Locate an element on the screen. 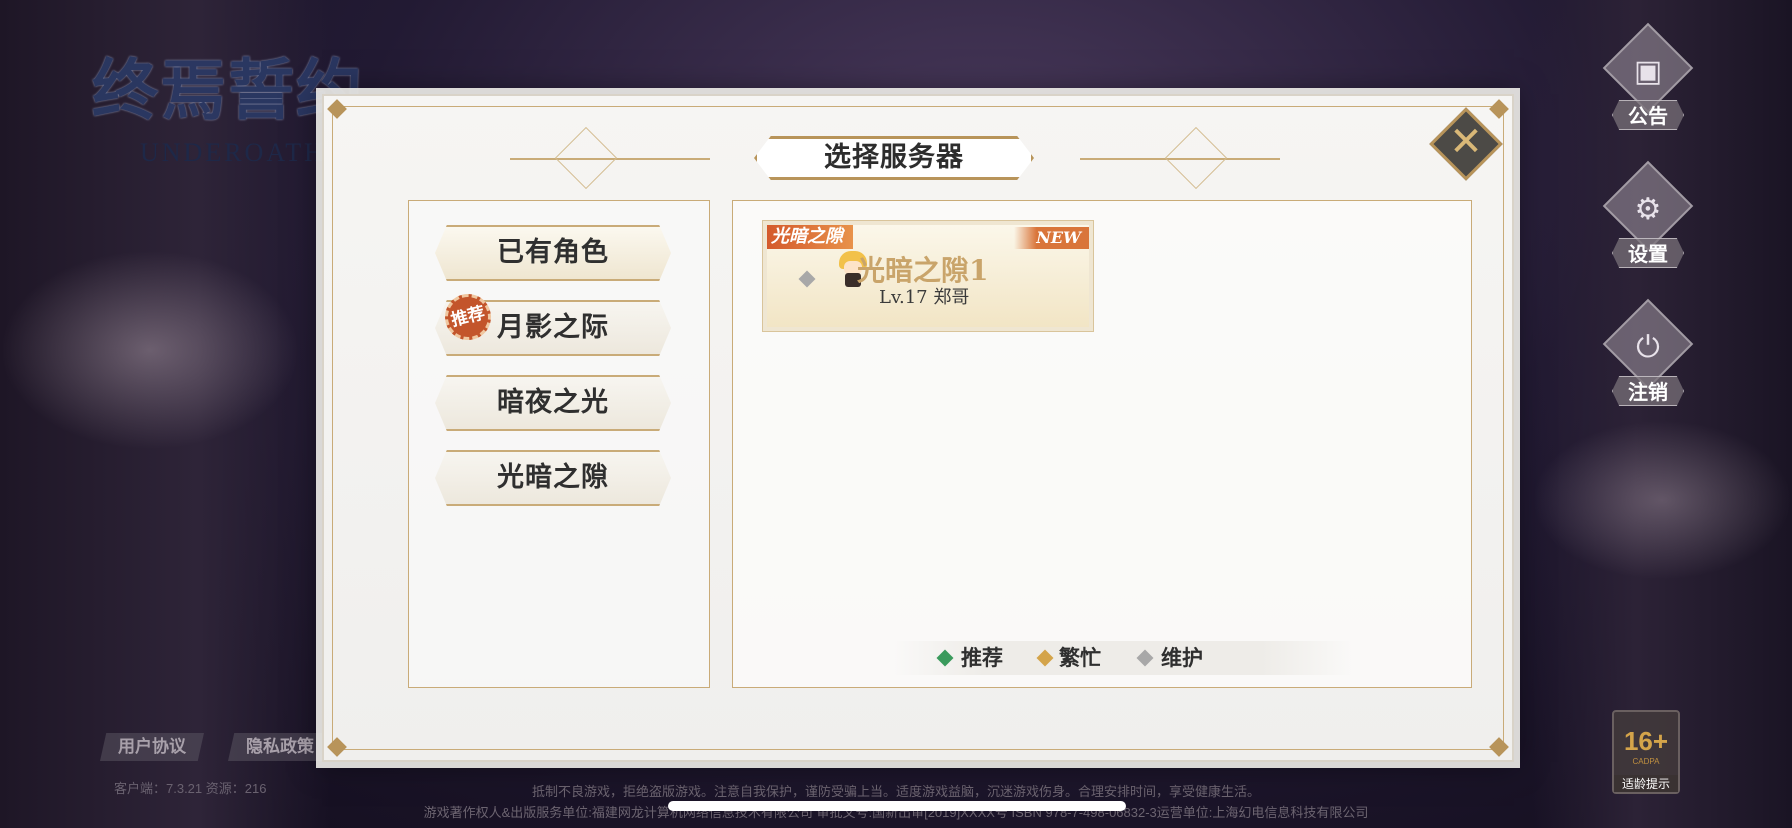 The width and height of the screenshot is (1792, 828). logout-label: 注销 is located at coordinates (1648, 391).